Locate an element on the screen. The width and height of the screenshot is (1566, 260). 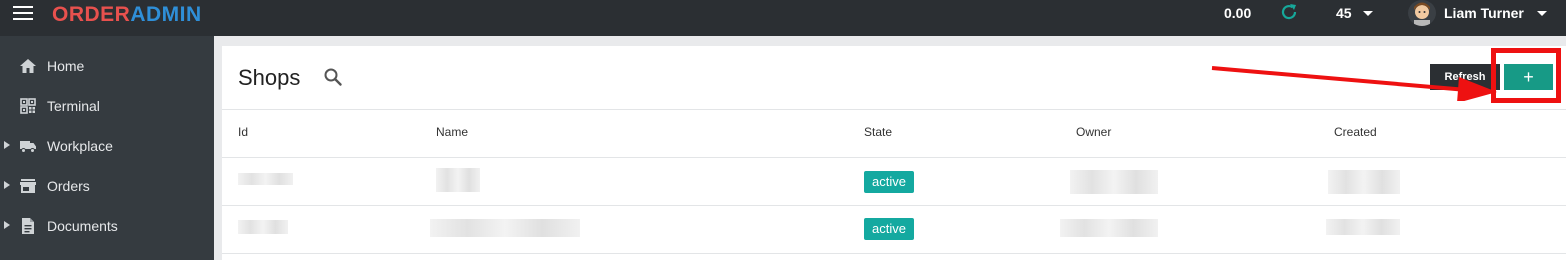
page-title: Shops is located at coordinates (269, 77).